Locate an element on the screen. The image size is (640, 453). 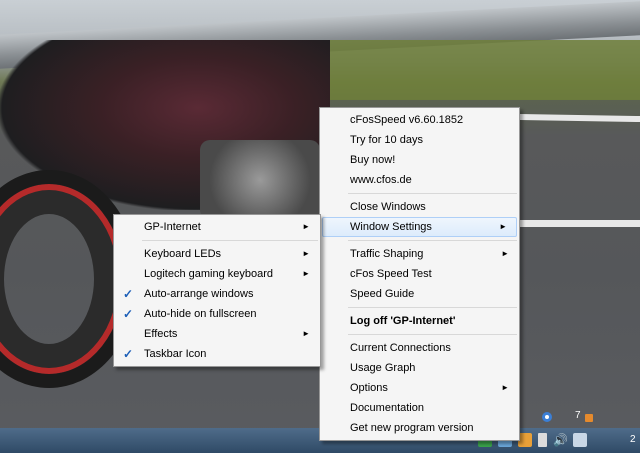
menu-item-current-connections: Current Connections is located at coordinates (419, 348).